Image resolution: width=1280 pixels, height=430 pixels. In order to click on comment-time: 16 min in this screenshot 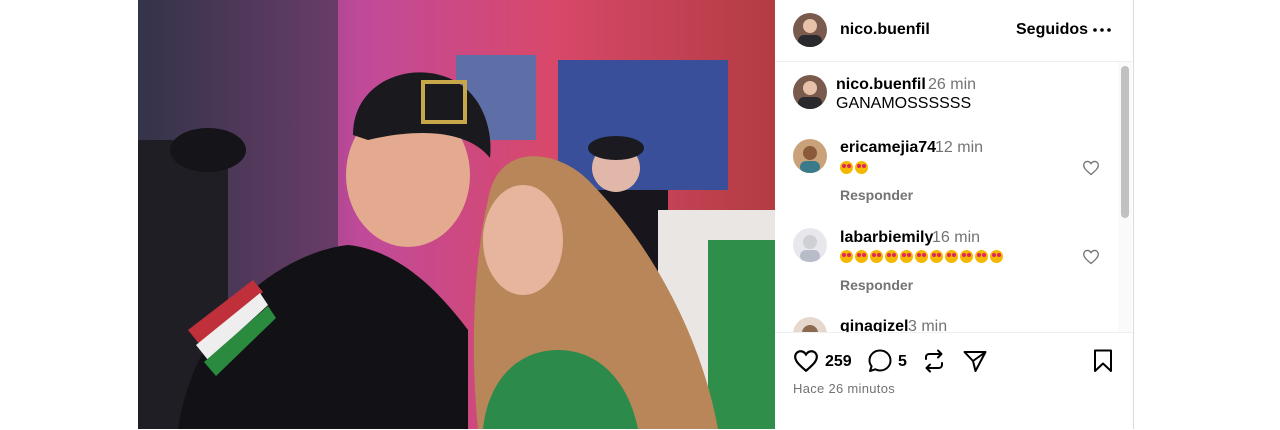, I will do `click(956, 237)`.